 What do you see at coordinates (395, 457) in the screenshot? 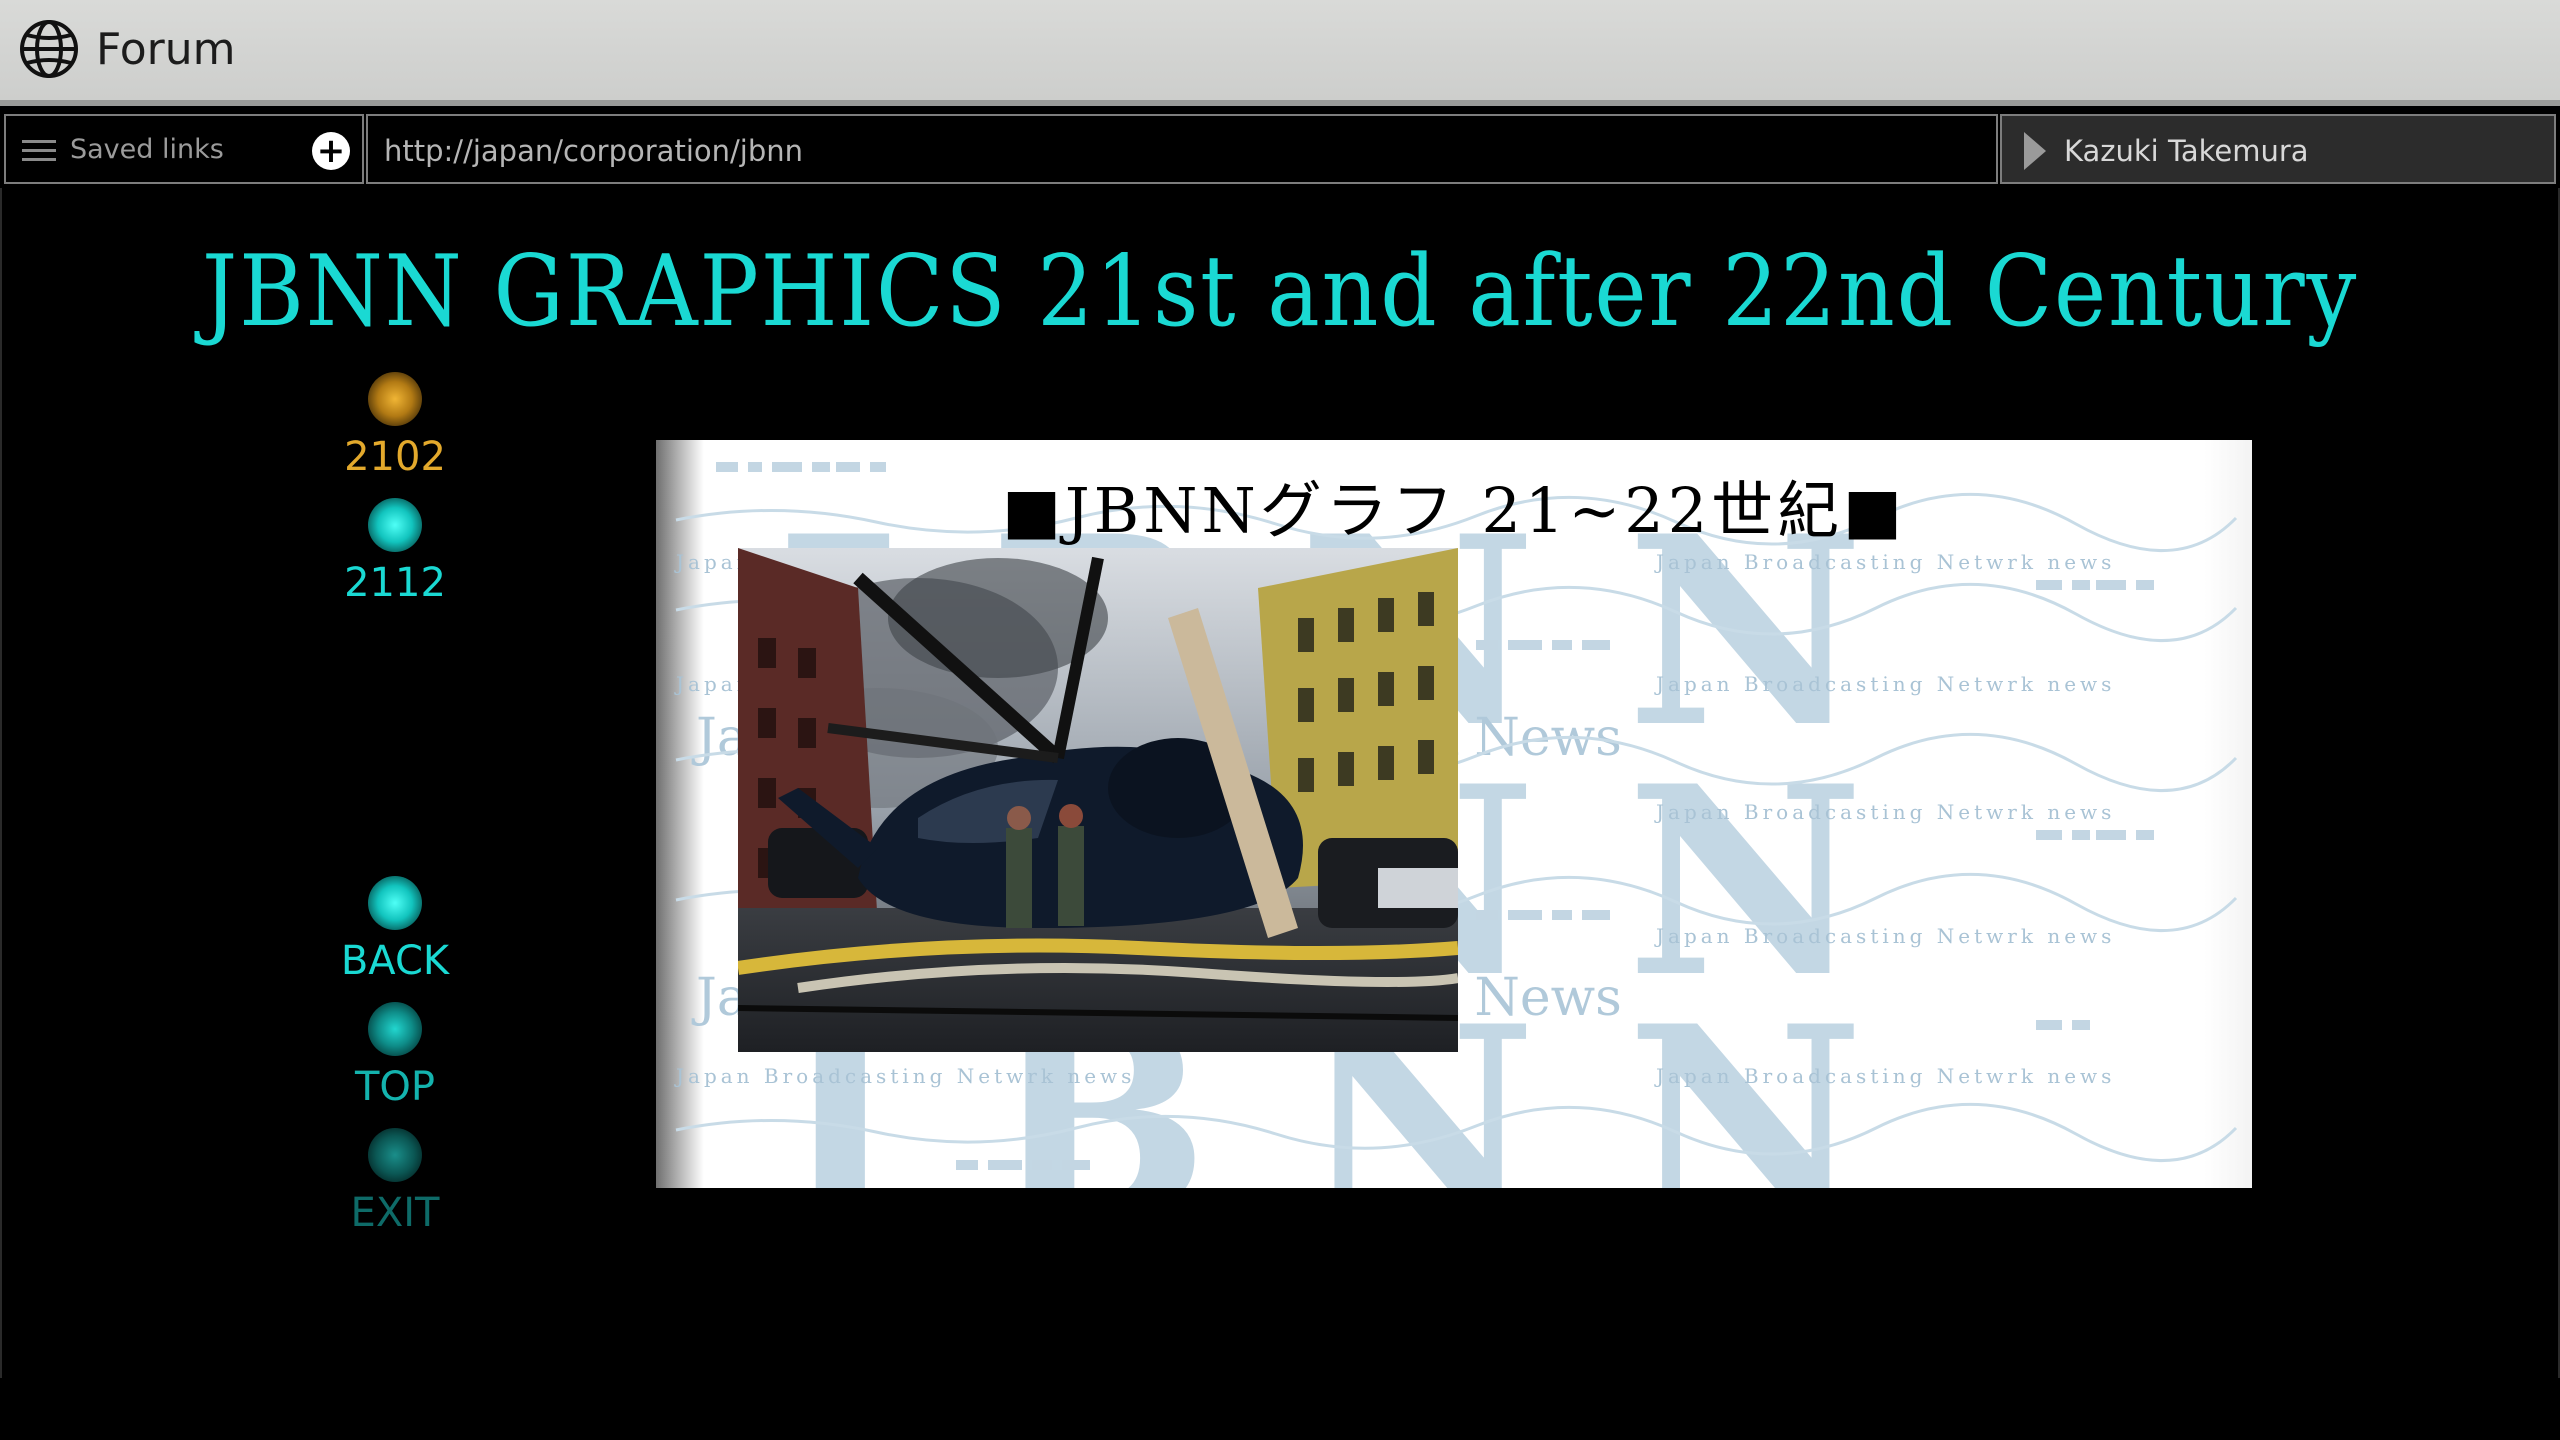
I see `nav-label-2102: 2102` at bounding box center [395, 457].